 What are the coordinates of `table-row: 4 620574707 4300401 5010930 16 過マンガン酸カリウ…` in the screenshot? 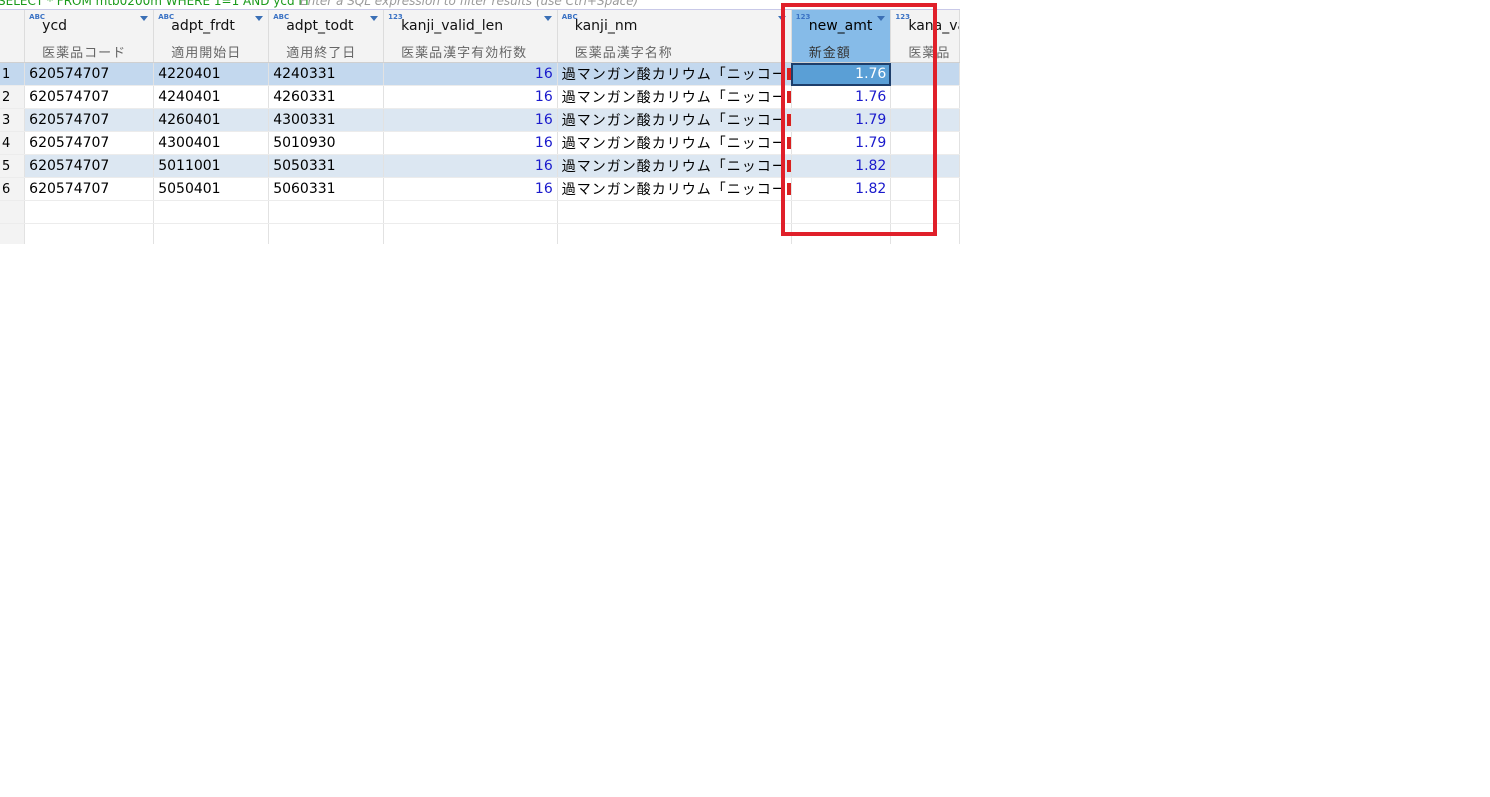 It's located at (480, 143).